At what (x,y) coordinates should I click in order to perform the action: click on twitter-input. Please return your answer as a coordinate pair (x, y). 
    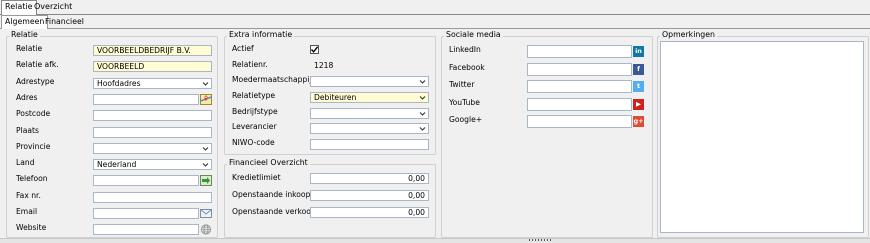
    Looking at the image, I should click on (579, 87).